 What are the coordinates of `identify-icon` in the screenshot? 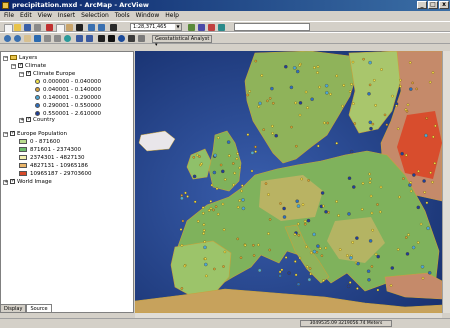 It's located at (121, 38).